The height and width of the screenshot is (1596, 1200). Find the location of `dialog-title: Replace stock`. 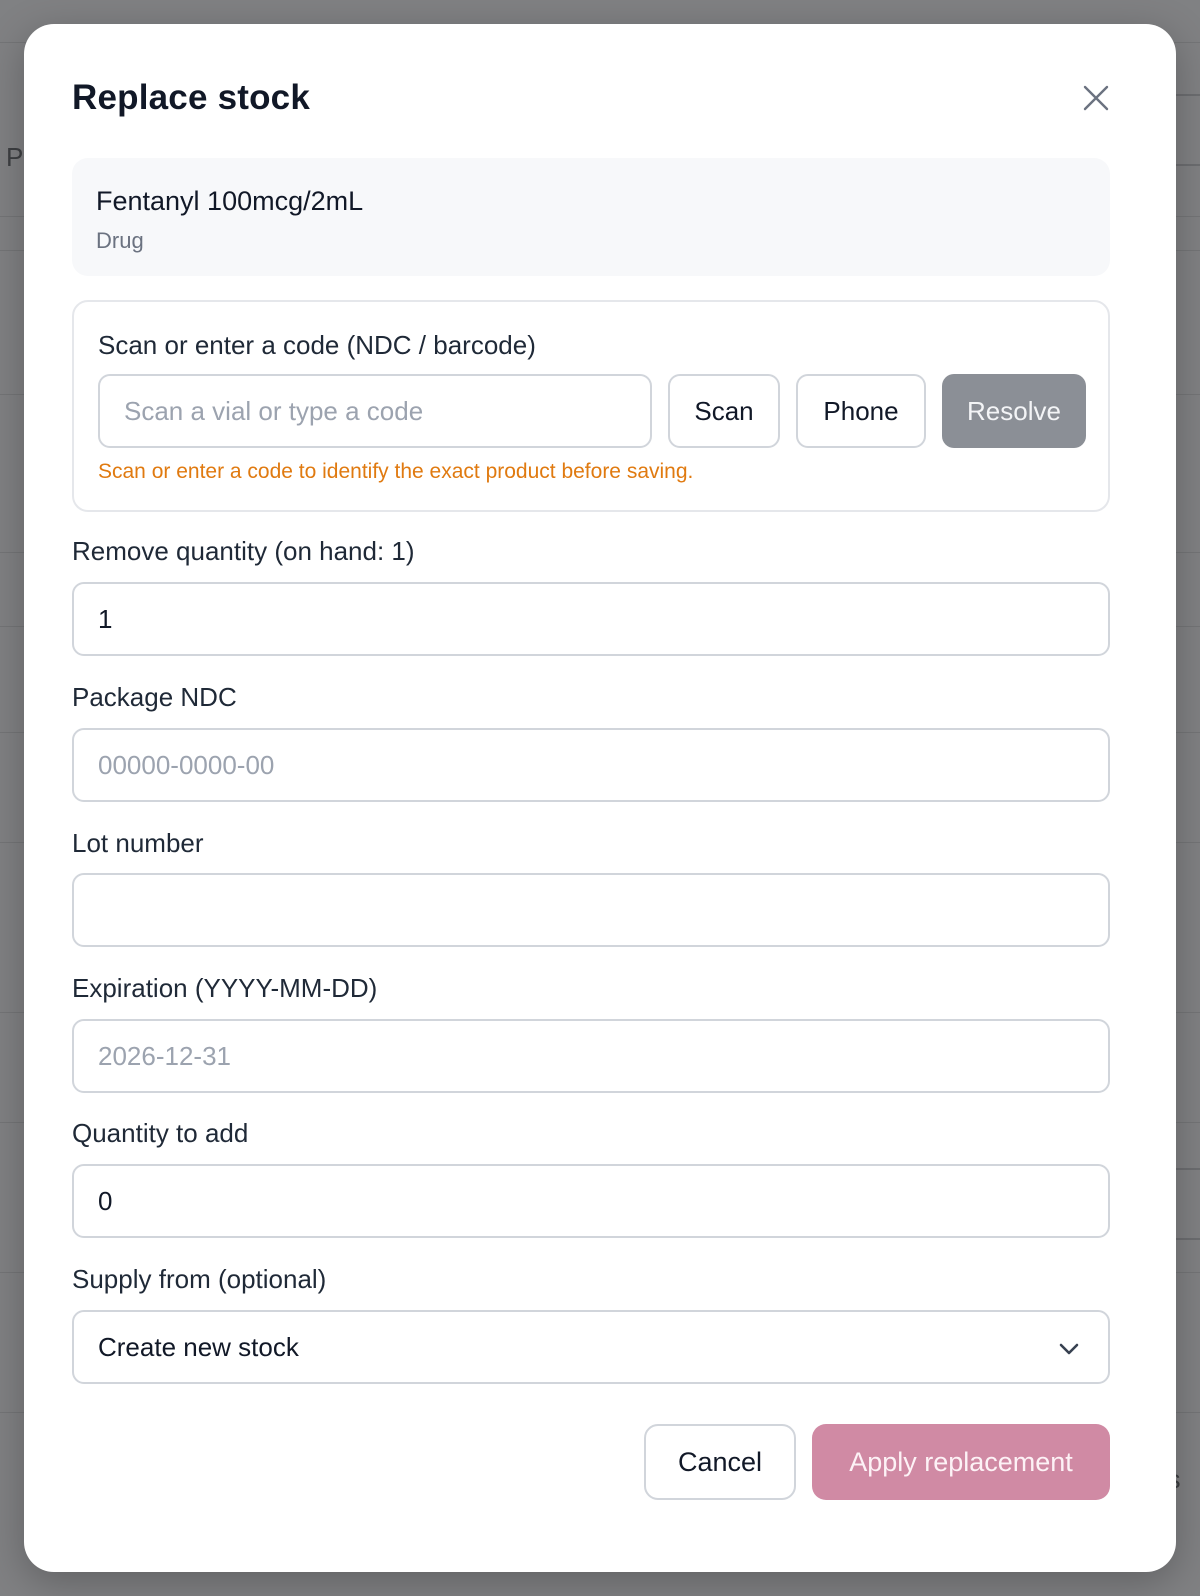

dialog-title: Replace stock is located at coordinates (191, 97).